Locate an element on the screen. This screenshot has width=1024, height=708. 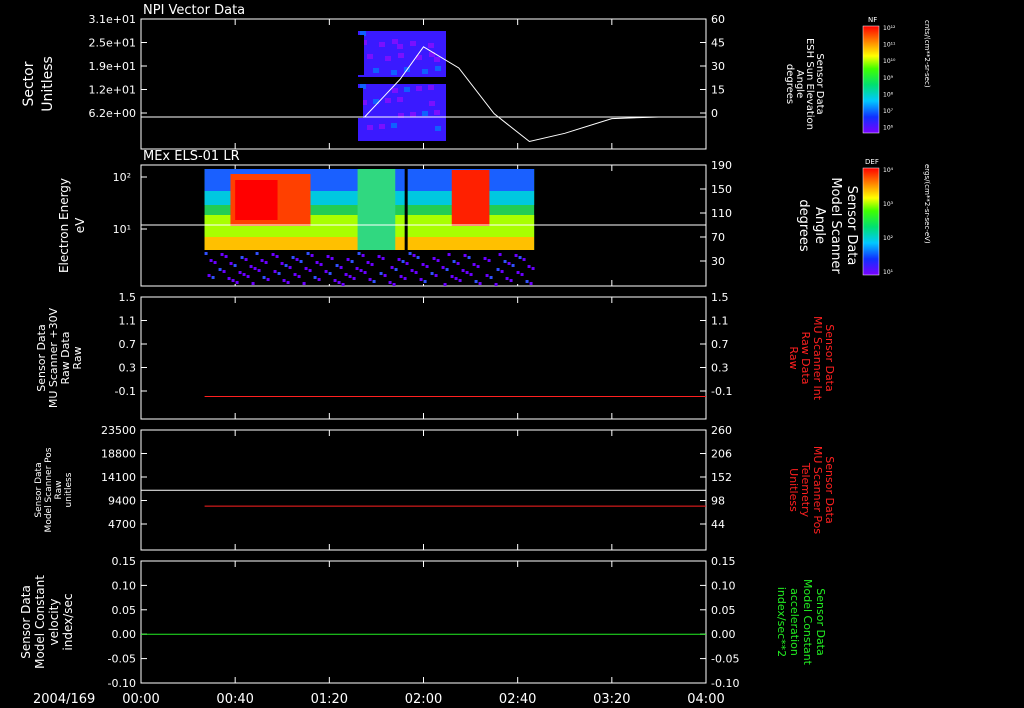
colorbar-nf-tick: 10¹⁰ is located at coordinates (889, 61).